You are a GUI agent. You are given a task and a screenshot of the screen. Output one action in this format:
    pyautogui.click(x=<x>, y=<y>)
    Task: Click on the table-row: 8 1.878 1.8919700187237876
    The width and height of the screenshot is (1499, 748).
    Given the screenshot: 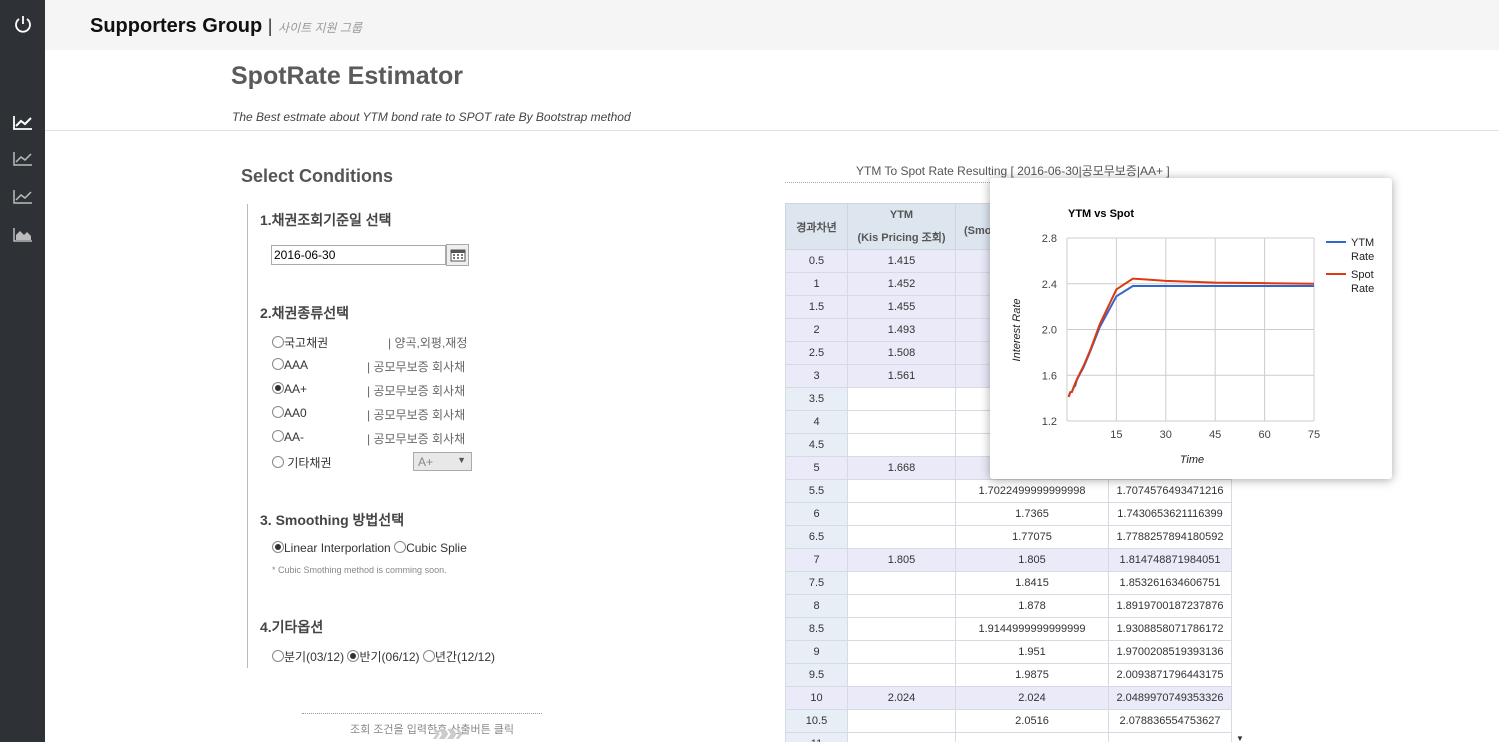 What is the action you would take?
    pyautogui.click(x=1008, y=606)
    